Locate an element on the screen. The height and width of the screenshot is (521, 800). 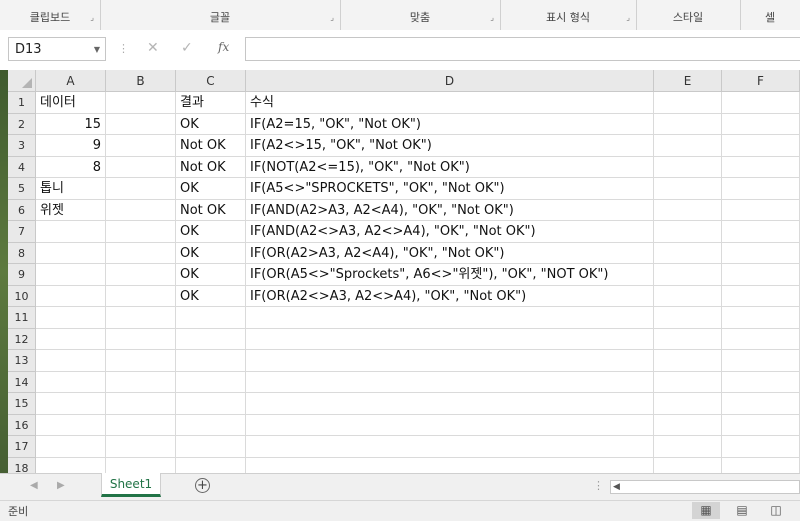
cell-c5: OK is located at coordinates (211, 189).